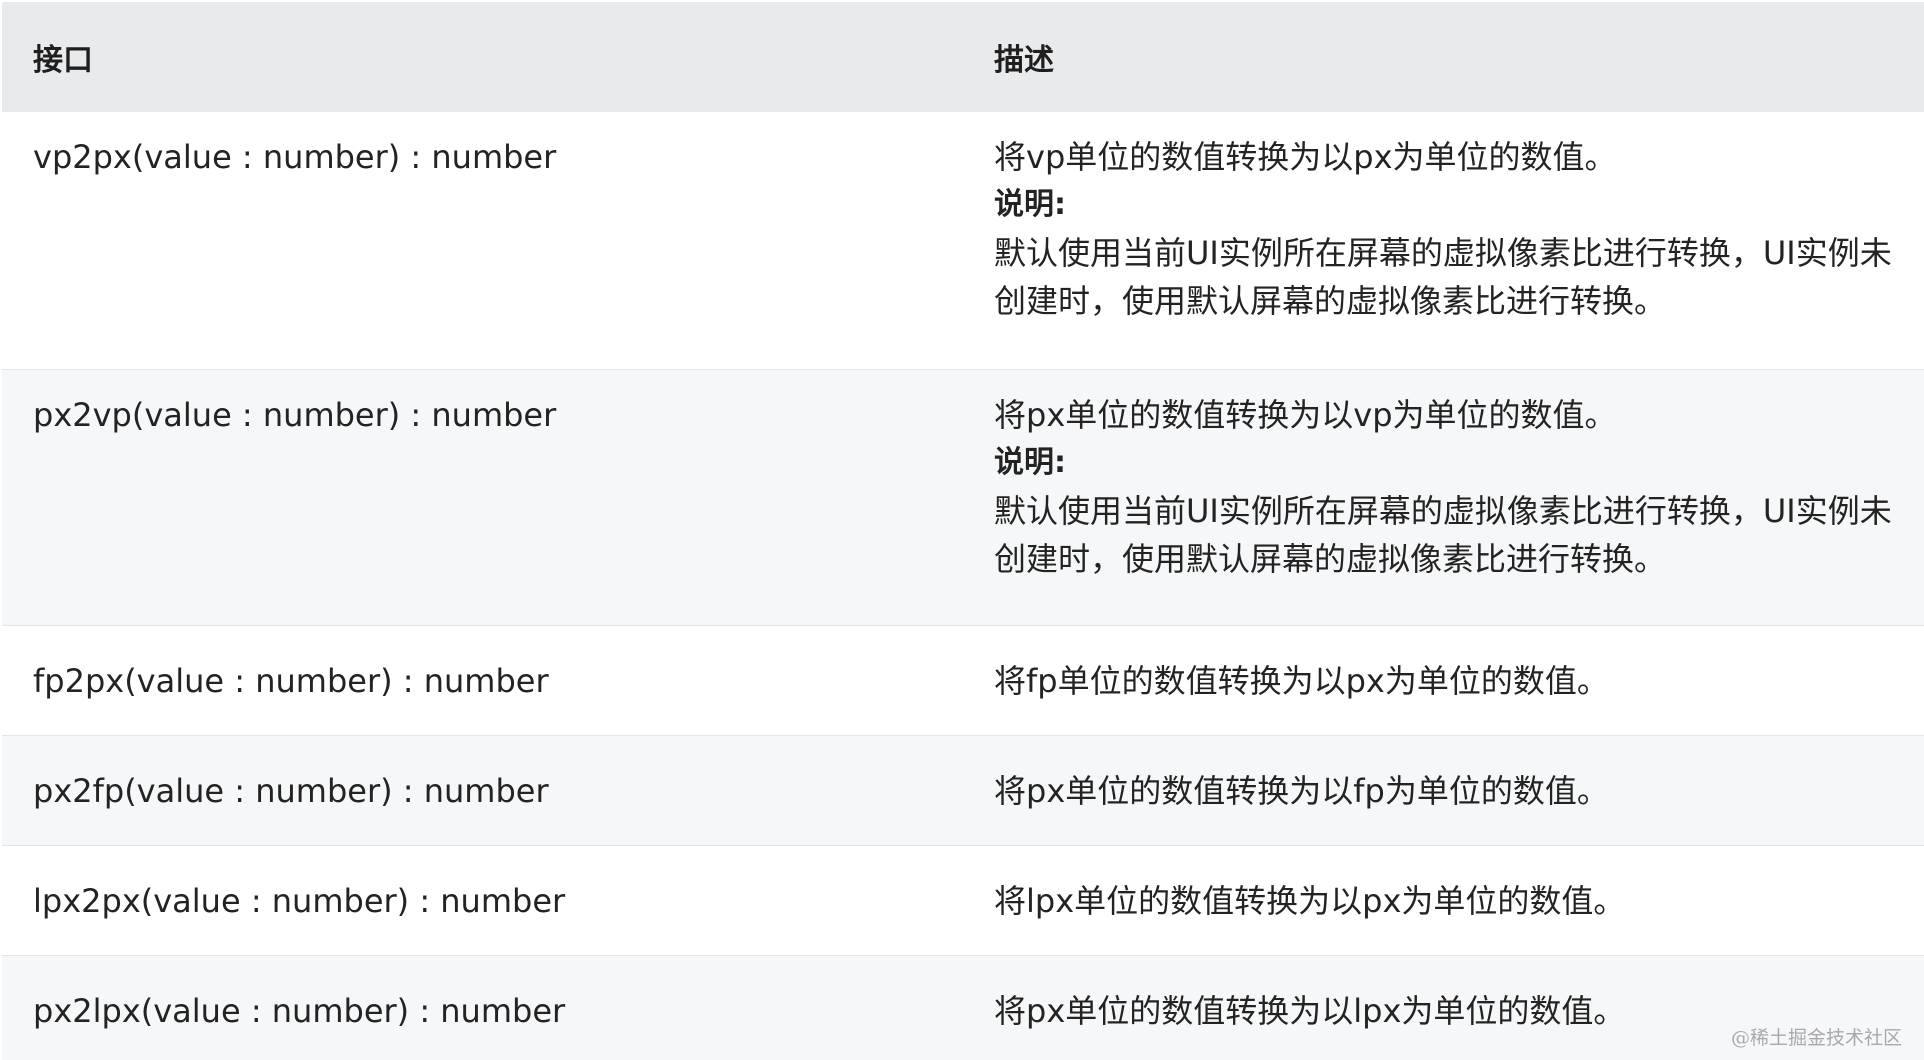  I want to click on interface-cell: lpx2px(value : number) : number, so click(483, 900).